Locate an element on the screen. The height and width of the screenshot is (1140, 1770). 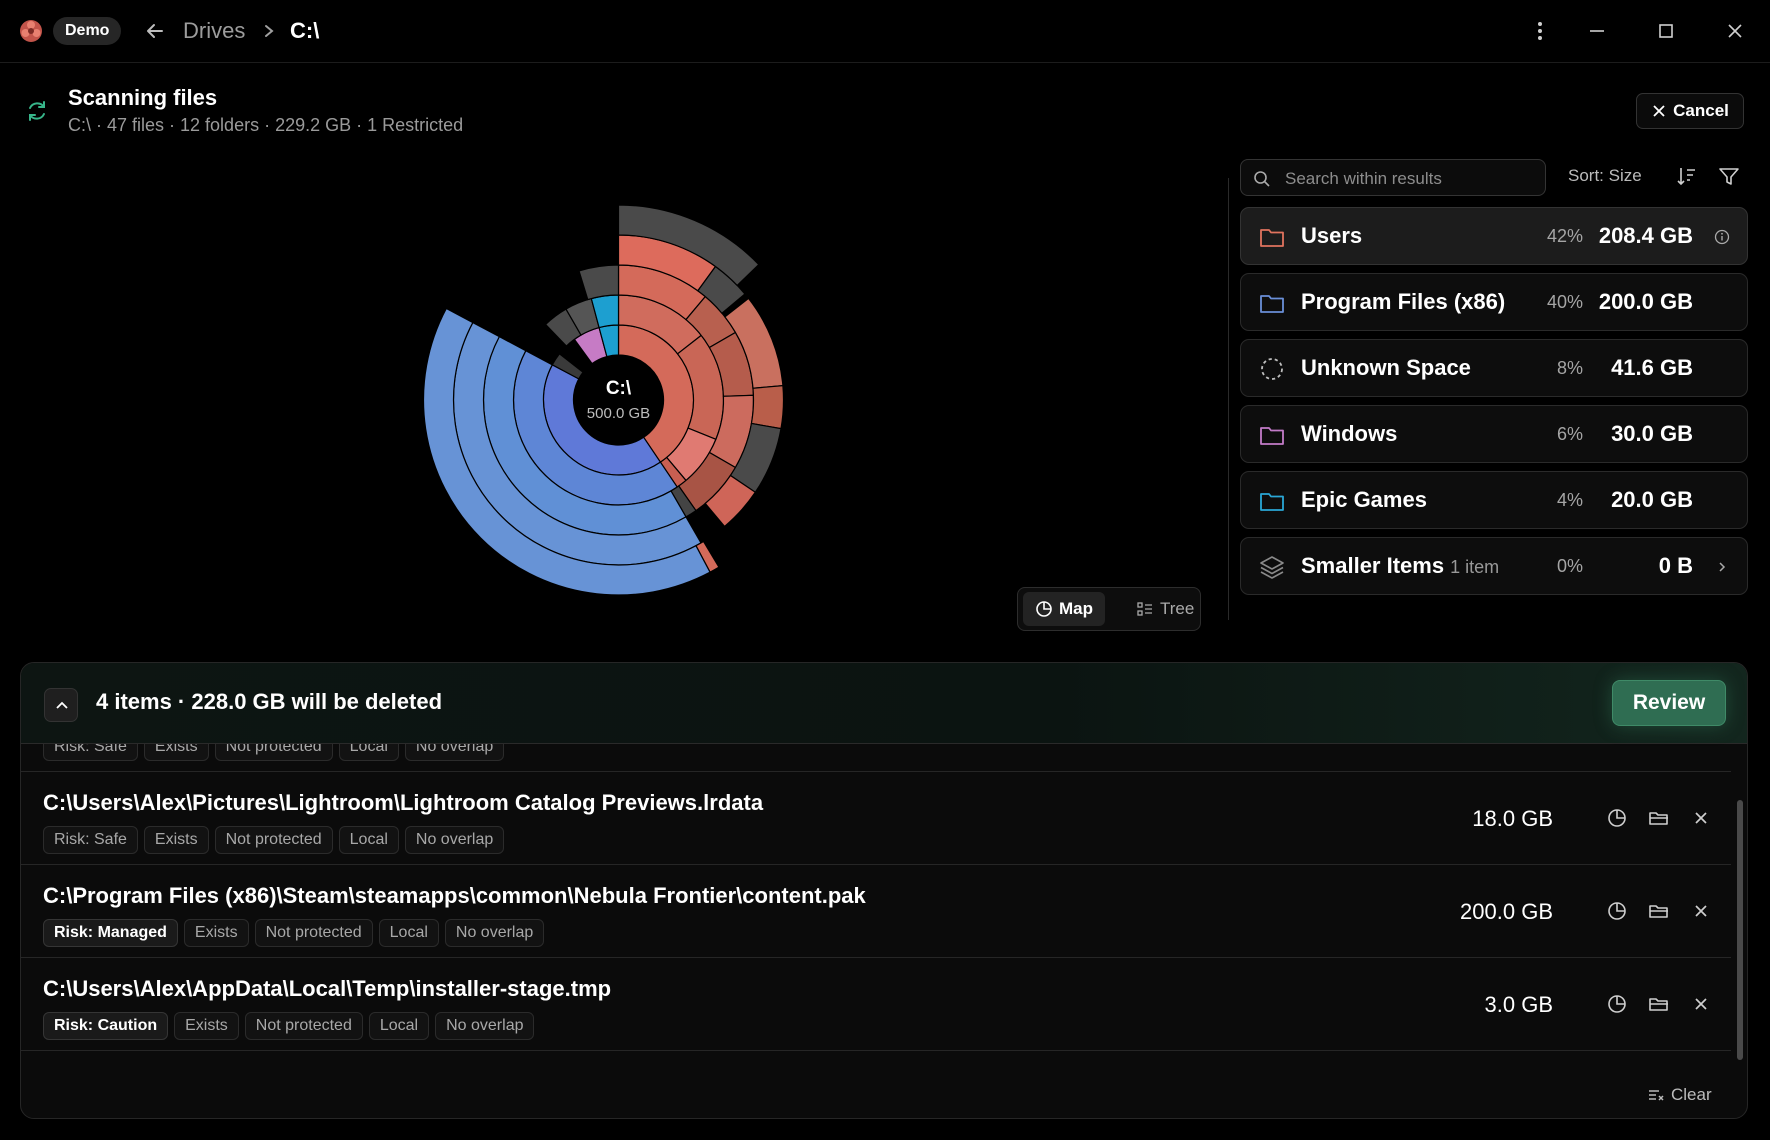
chart-center-label: C:\ is located at coordinates (619, 388).